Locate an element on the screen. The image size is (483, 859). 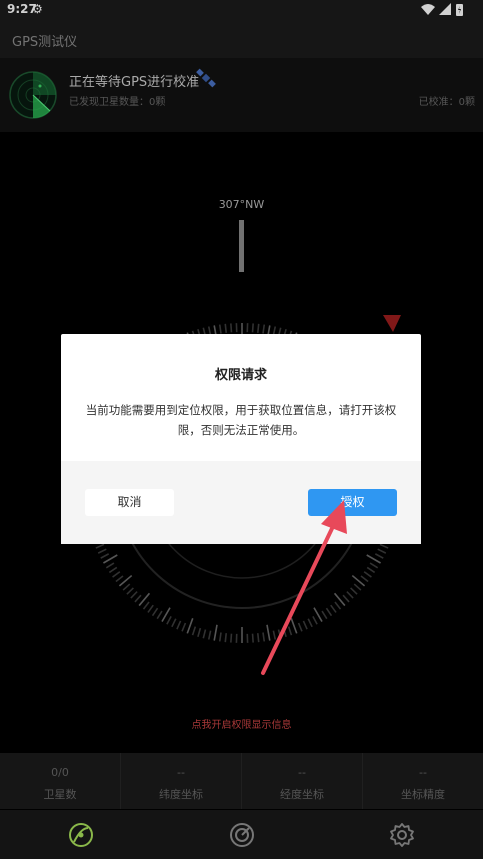
dialog-footer: 取消 授权 is located at coordinates (241, 502).